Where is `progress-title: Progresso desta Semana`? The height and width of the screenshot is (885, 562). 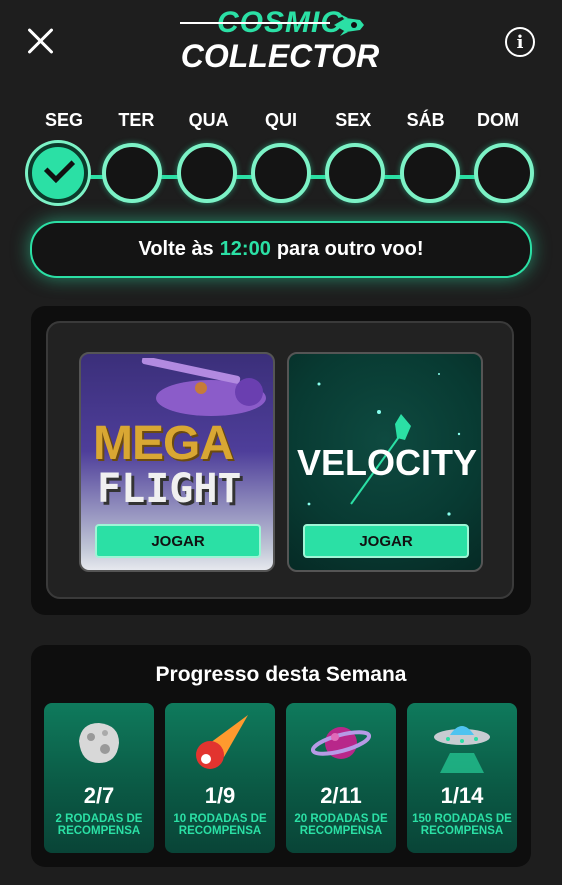
progress-title: Progresso desta Semana is located at coordinates (281, 674).